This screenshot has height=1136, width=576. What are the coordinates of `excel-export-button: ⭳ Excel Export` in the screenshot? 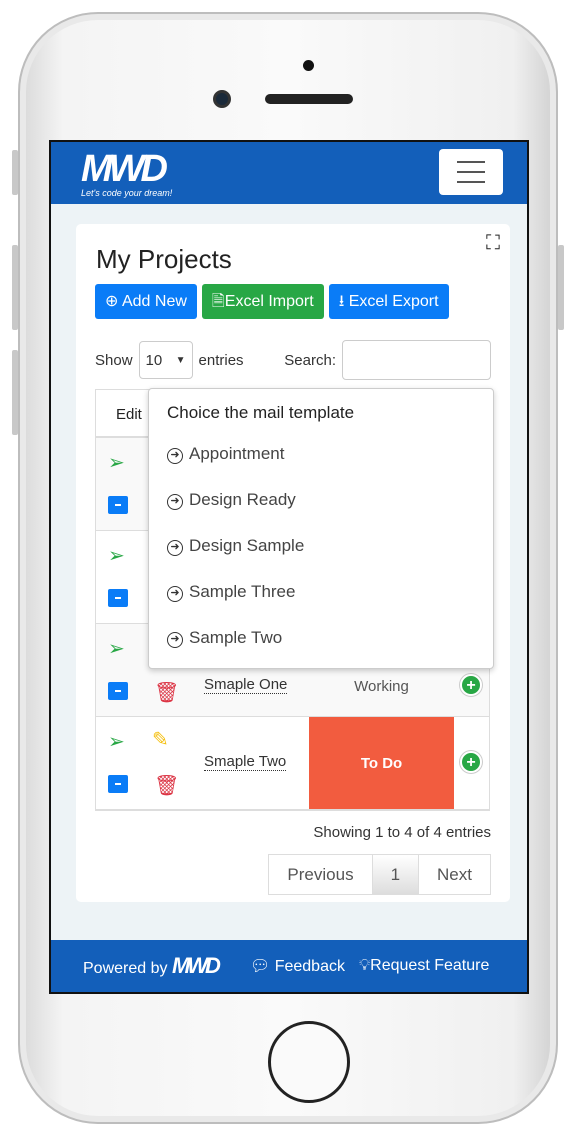 It's located at (388, 301).